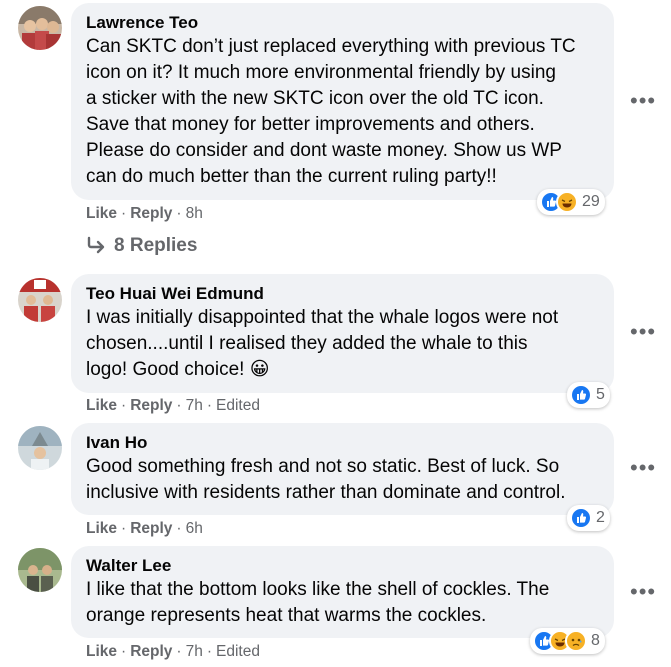  I want to click on reaction-count: 5, so click(600, 394).